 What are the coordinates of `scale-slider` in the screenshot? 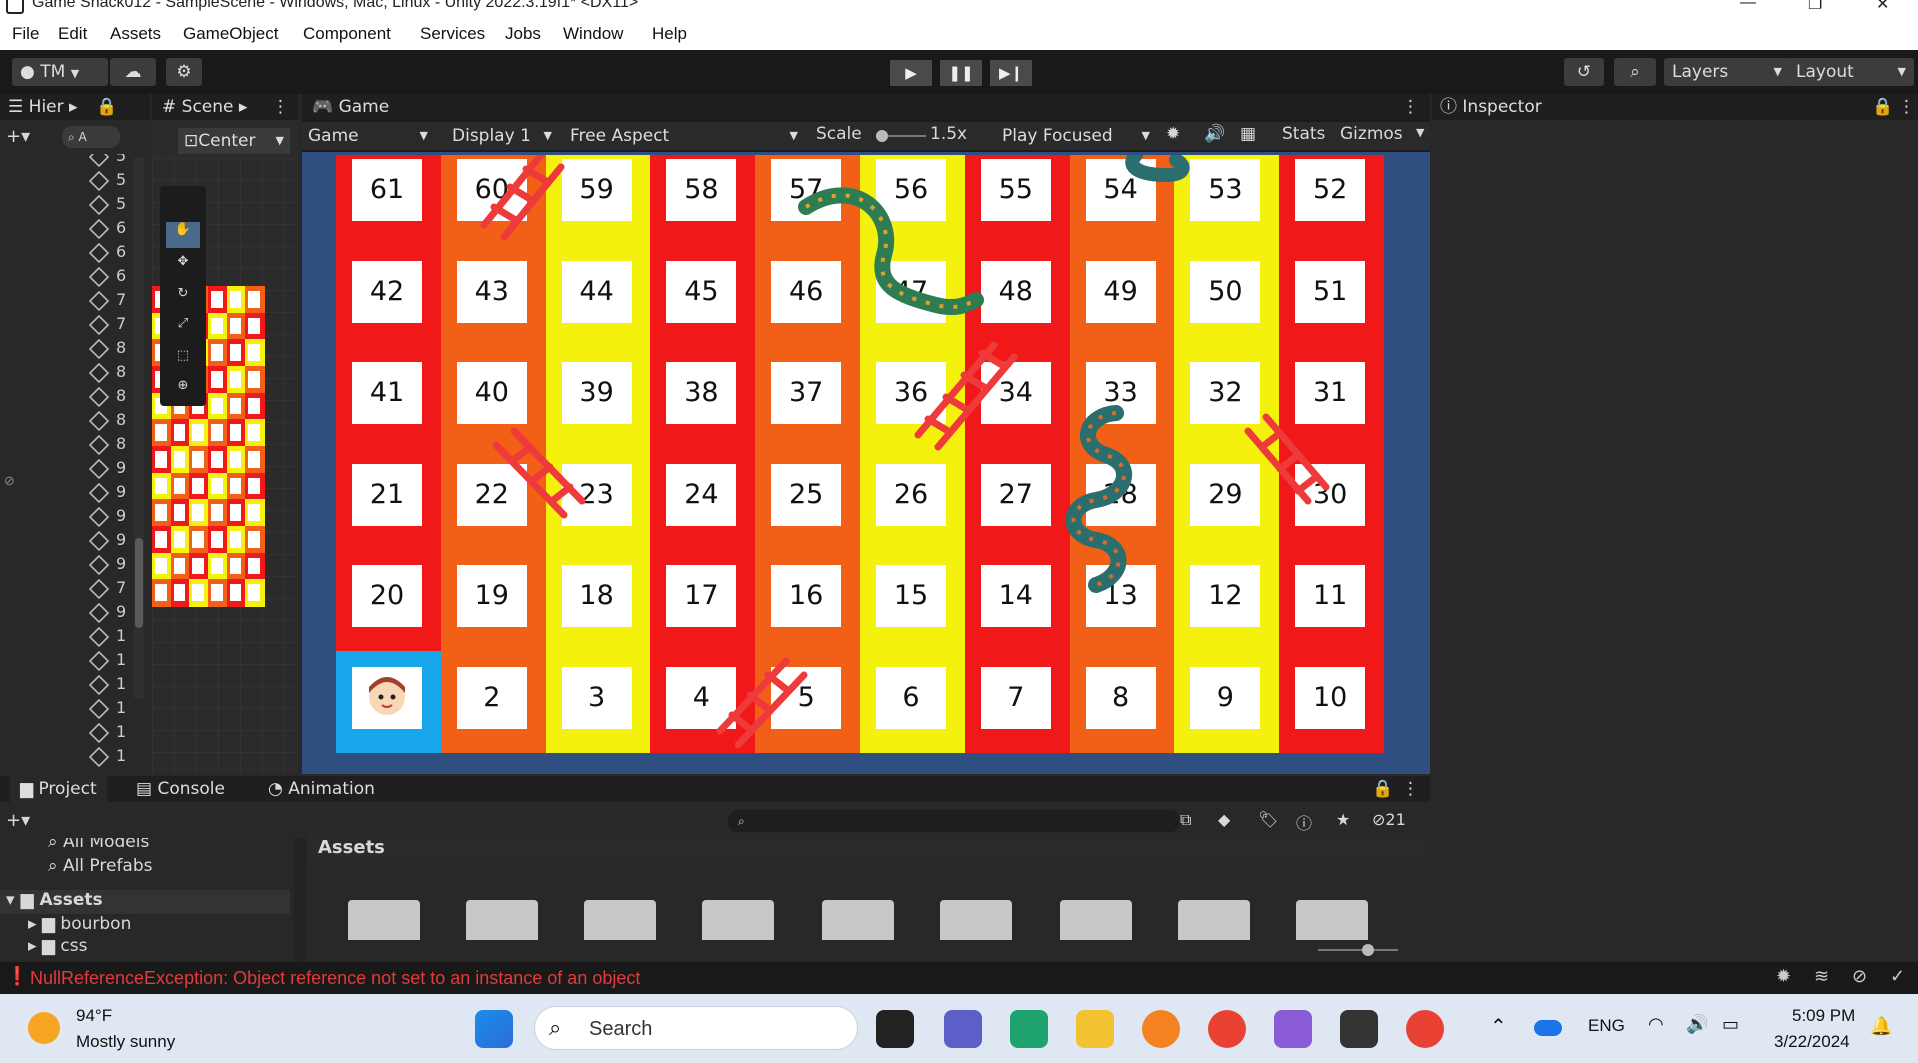 It's located at (901, 136).